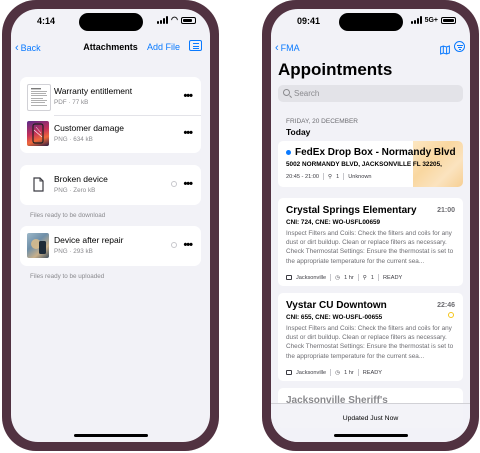 The image size is (480, 453). I want to click on search-placeholder: Search, so click(307, 93).